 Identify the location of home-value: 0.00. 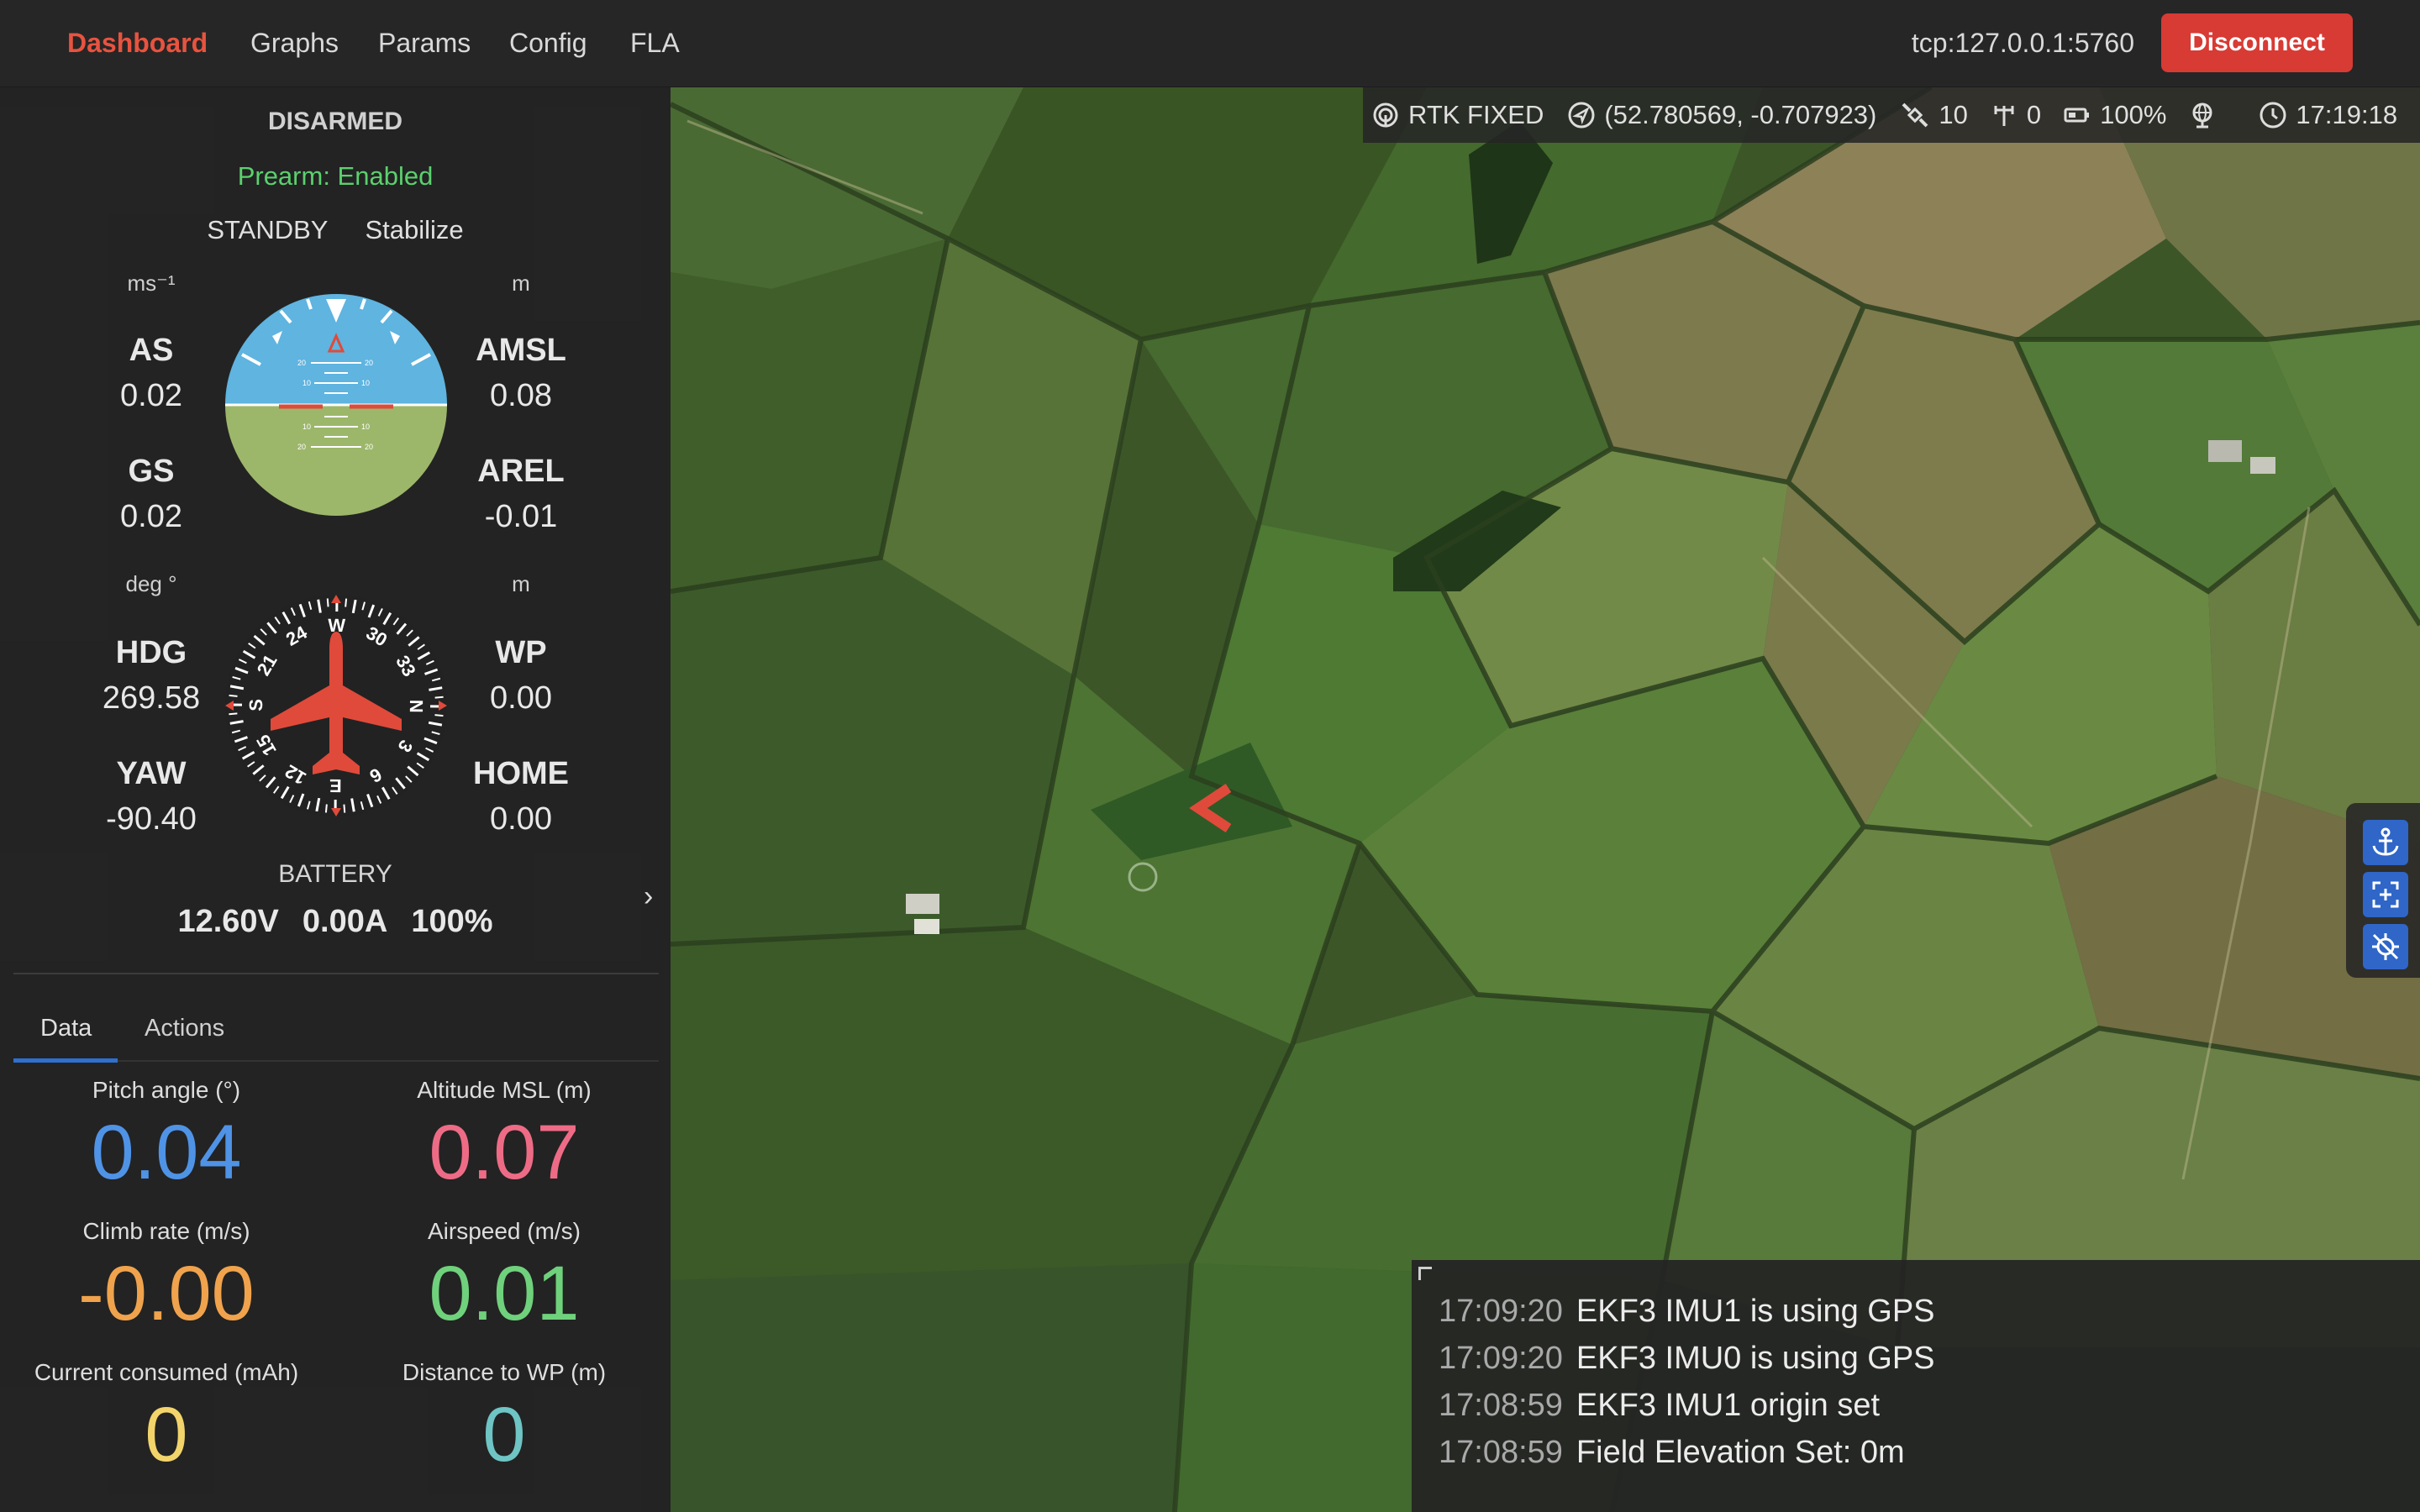
(521, 819).